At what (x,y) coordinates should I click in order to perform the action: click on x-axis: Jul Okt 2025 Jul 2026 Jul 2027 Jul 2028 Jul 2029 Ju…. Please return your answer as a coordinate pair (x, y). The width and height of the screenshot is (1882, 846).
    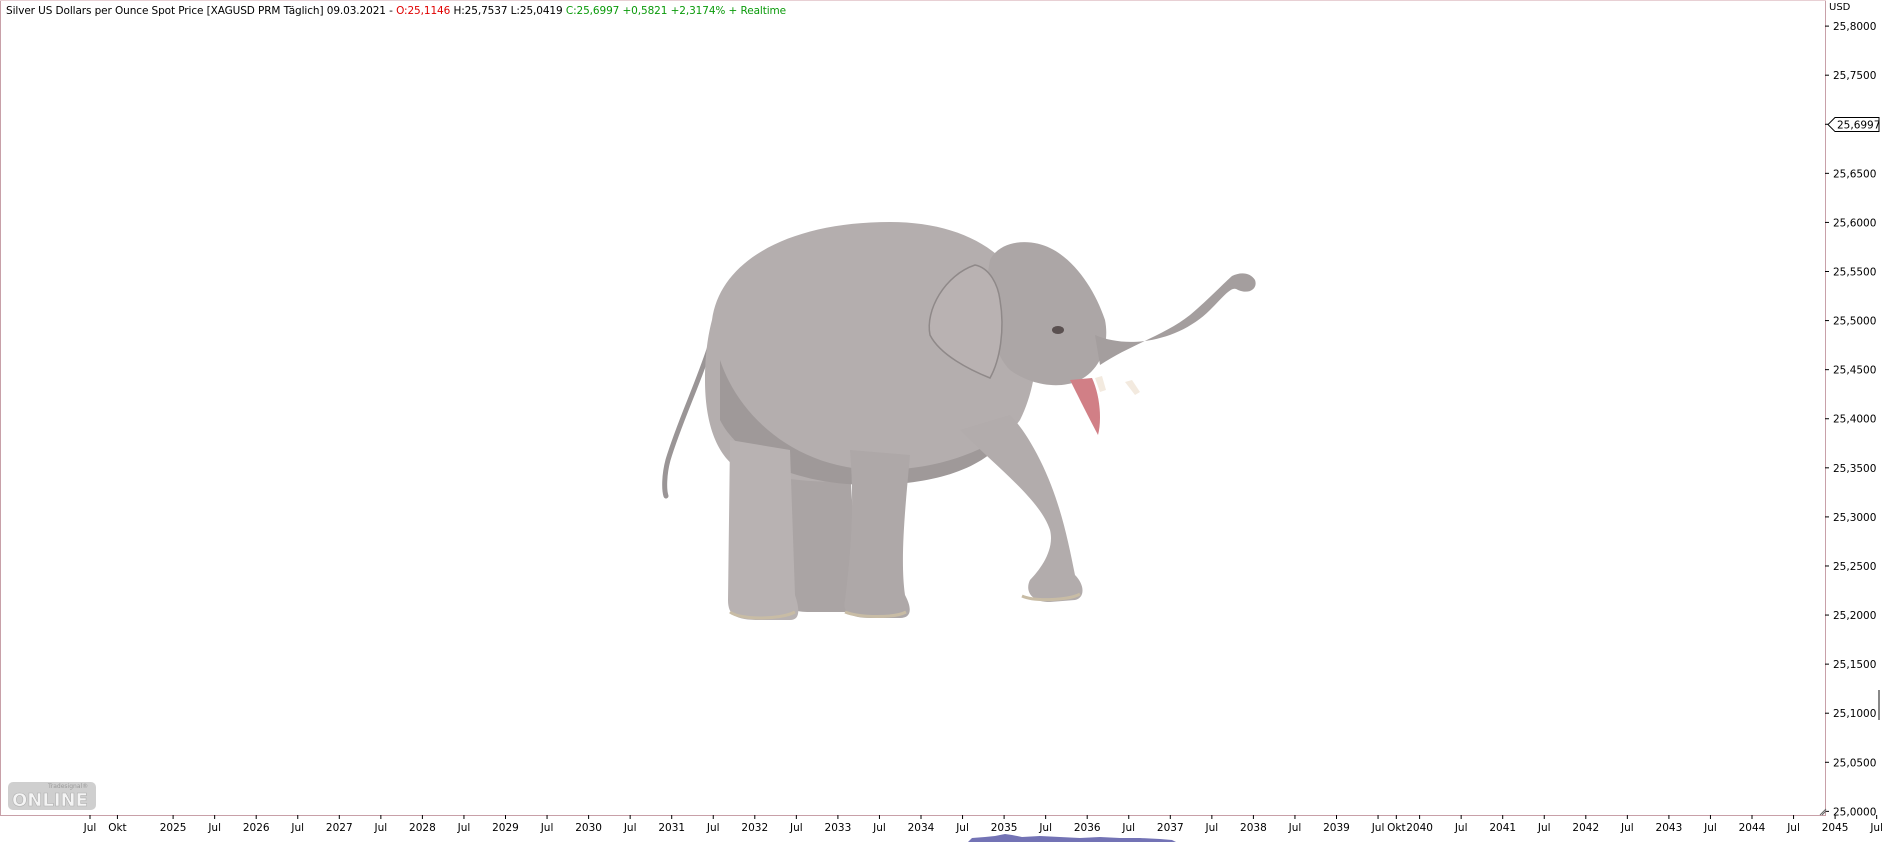
    Looking at the image, I should click on (982, 824).